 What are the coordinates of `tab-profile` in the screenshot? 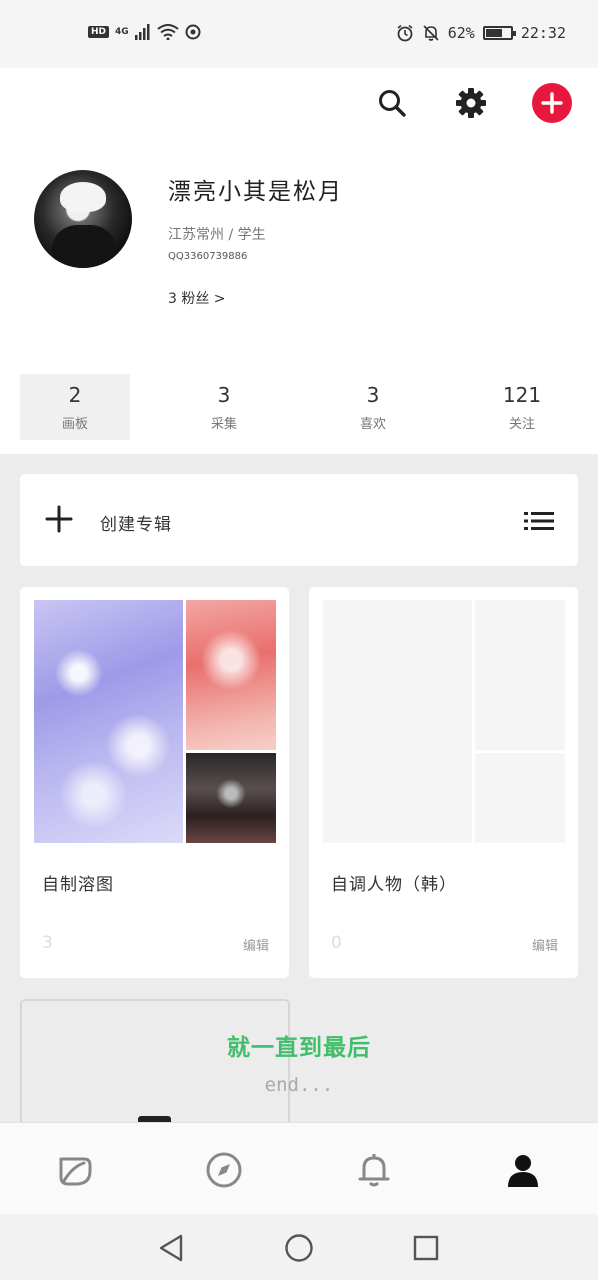 It's located at (523, 1170).